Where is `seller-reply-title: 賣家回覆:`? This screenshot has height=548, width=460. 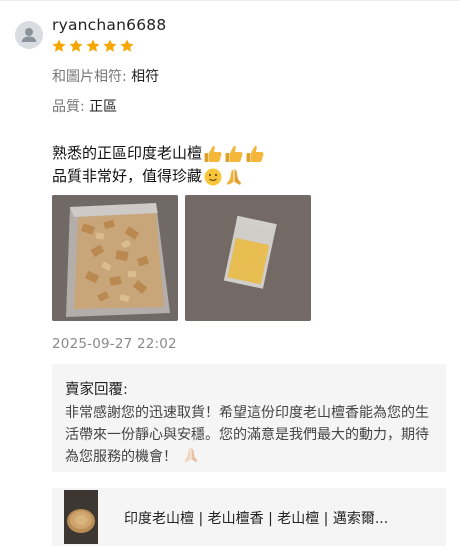
seller-reply-title: 賣家回覆: is located at coordinates (96, 390).